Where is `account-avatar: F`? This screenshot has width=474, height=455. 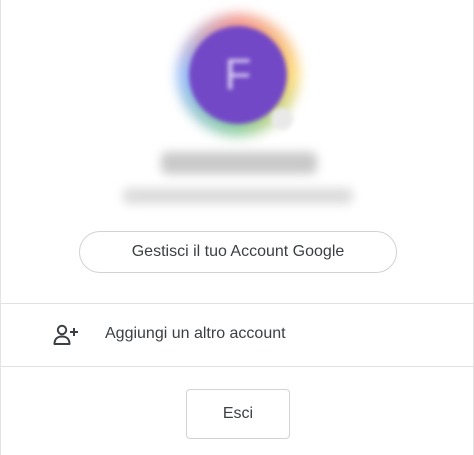 account-avatar: F is located at coordinates (238, 75).